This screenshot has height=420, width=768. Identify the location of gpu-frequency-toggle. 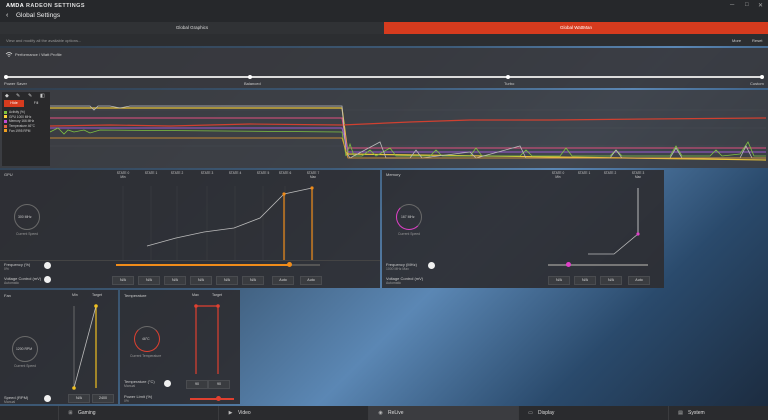
(47, 265).